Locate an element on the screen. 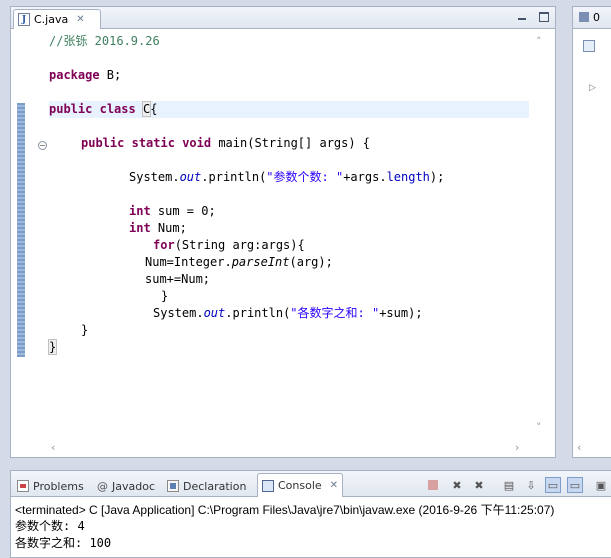  code-line-7: public static void main(String[] args) { is located at coordinates (225, 143).